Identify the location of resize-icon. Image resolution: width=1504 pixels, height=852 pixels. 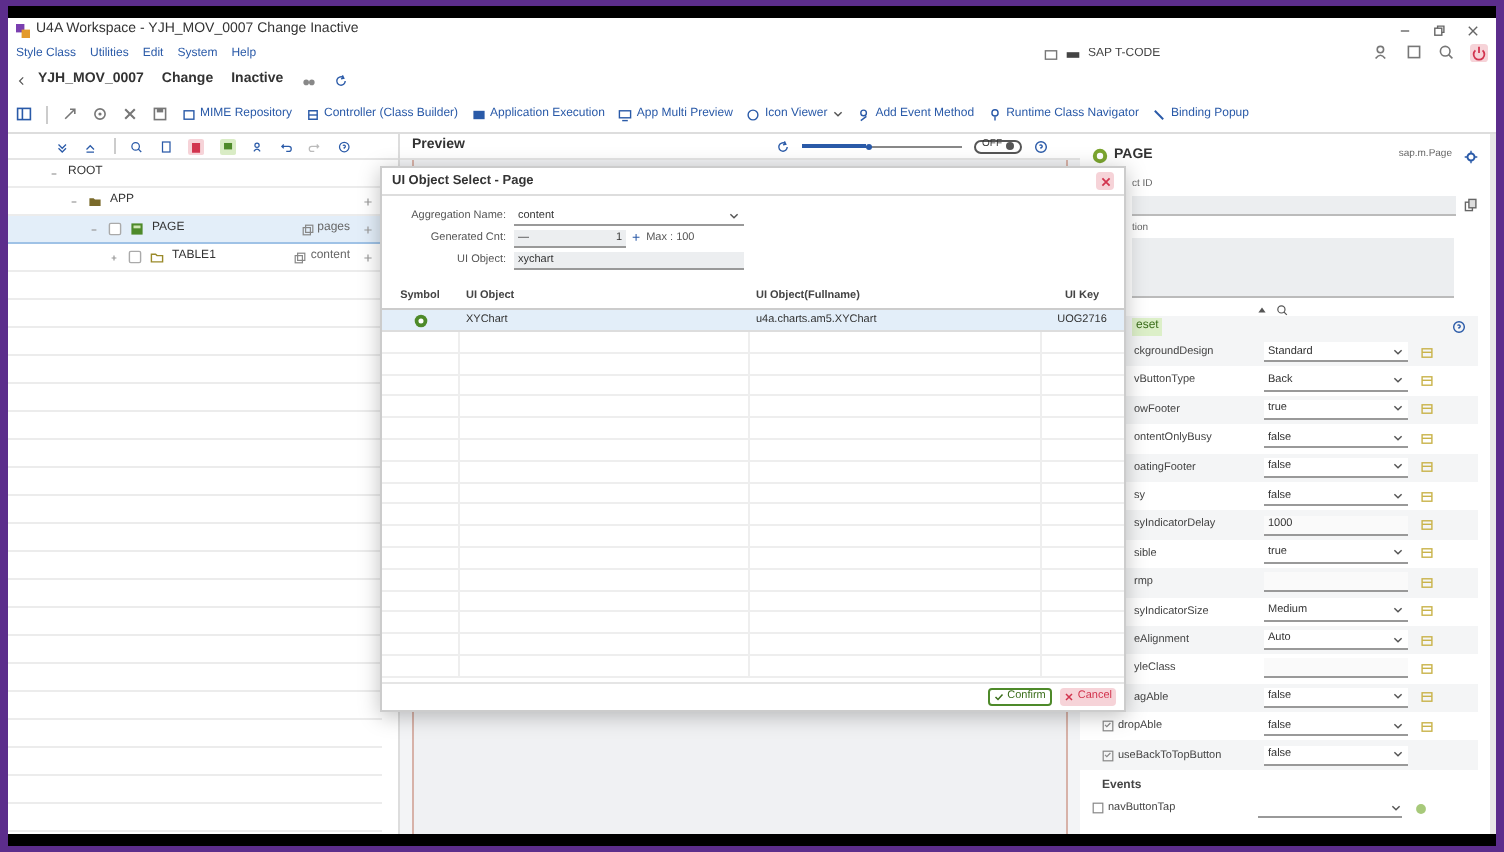
(70, 114).